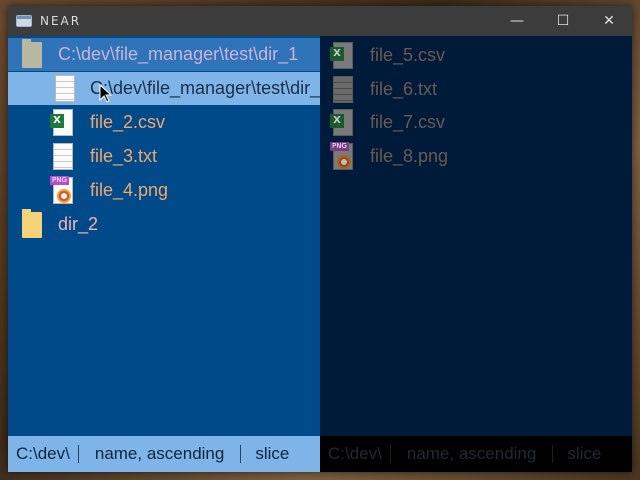 The width and height of the screenshot is (640, 480). I want to click on window-title: NEAR, so click(61, 21).